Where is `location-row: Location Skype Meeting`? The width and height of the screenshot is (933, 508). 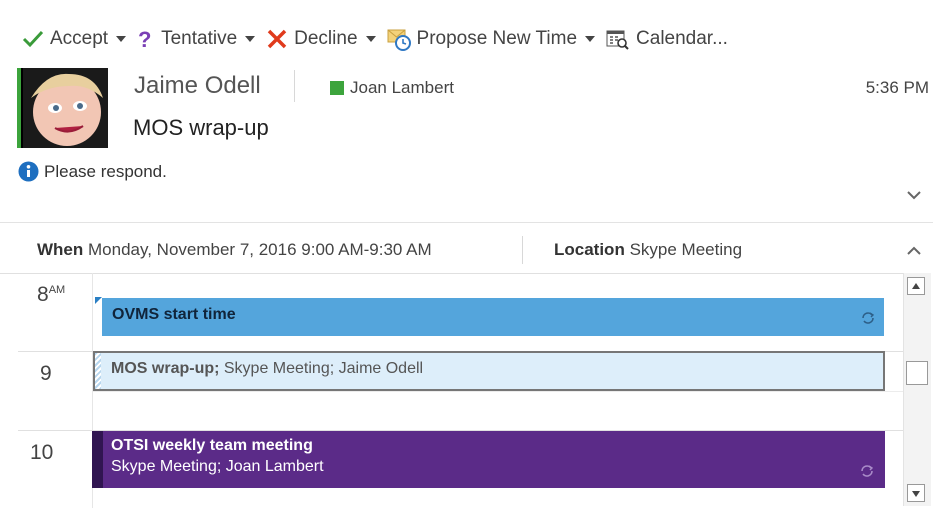
location-row: Location Skype Meeting is located at coordinates (648, 250).